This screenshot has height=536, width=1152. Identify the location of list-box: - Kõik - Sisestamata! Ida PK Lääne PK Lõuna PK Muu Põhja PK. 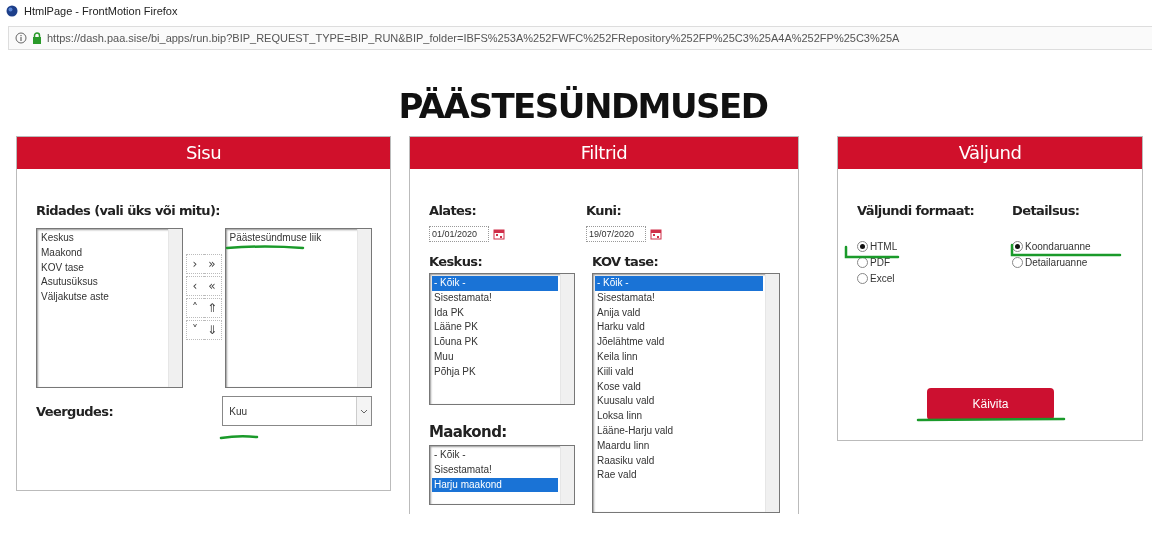
(502, 339).